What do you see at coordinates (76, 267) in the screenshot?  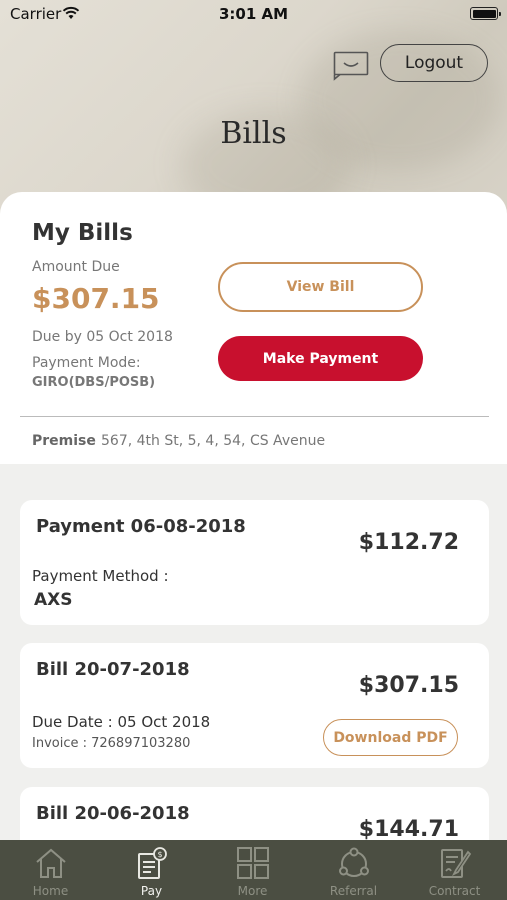 I see `amount-due-label: Amount Due` at bounding box center [76, 267].